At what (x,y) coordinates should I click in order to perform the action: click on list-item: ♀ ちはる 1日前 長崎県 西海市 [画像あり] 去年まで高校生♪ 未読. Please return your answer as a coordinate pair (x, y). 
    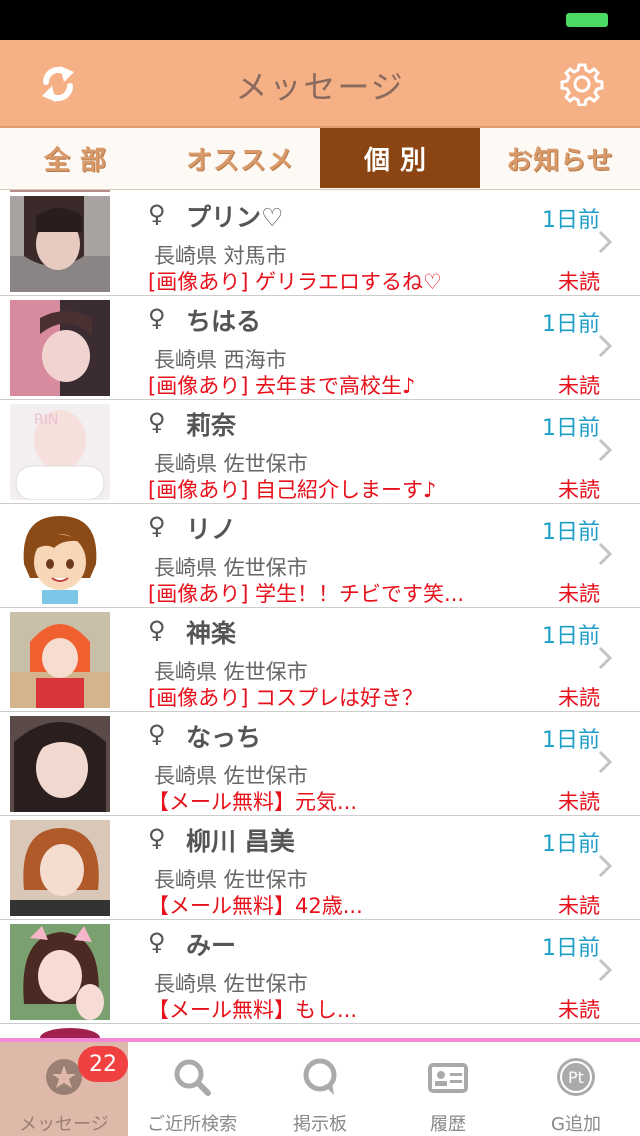
    Looking at the image, I should click on (320, 348).